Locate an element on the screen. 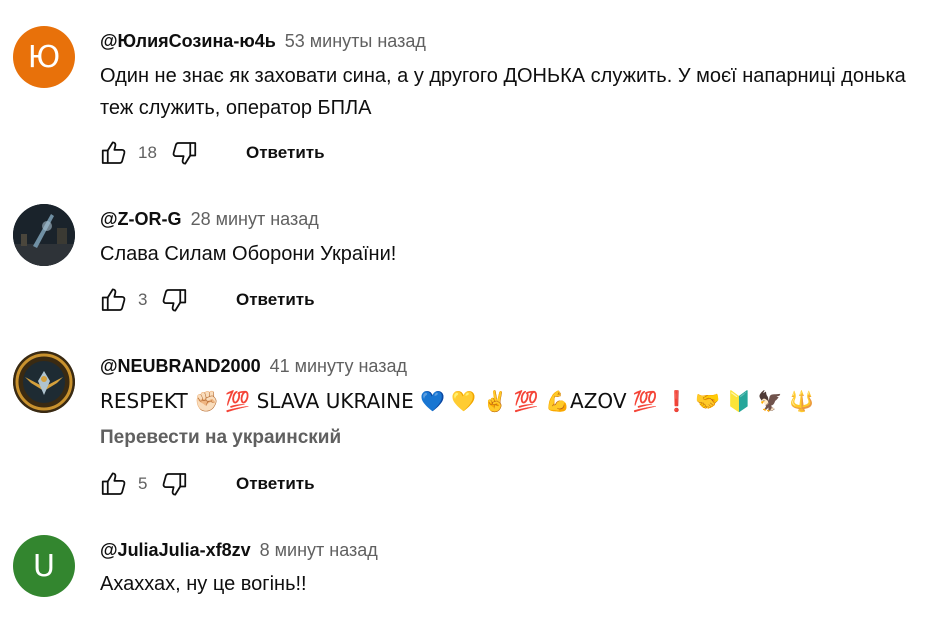 The image size is (932, 620). comment-header: @Z-OR-G 28 минут назад is located at coordinates (209, 219).